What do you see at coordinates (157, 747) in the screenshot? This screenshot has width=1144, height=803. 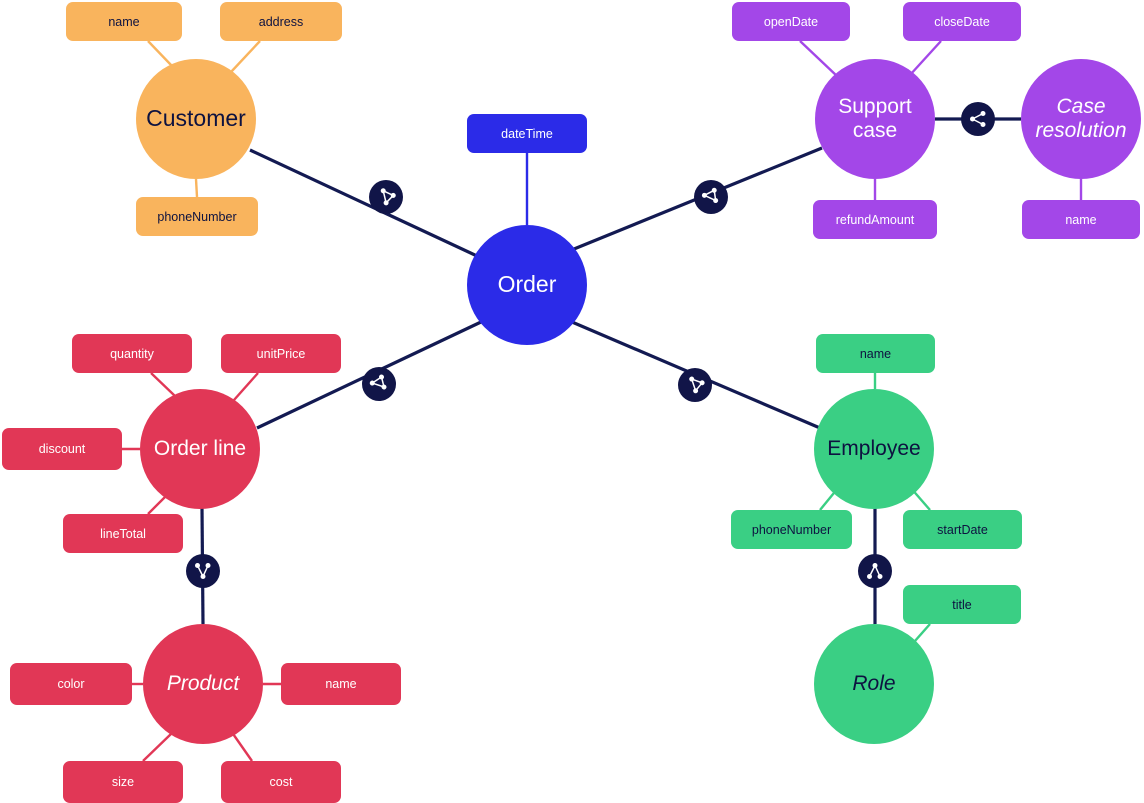 I see `attribute-edge-product-size` at bounding box center [157, 747].